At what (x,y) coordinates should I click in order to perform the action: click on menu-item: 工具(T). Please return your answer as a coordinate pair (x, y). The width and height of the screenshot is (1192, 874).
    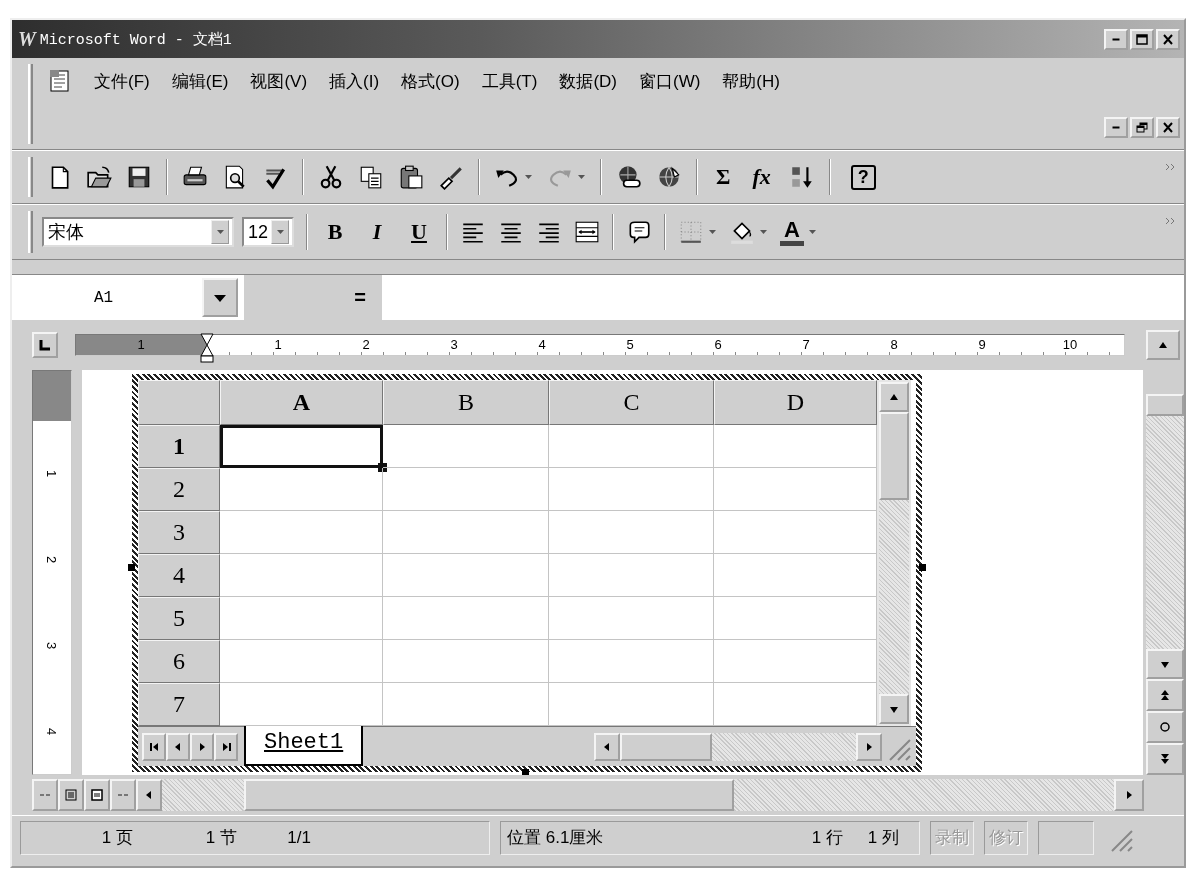
    Looking at the image, I should click on (509, 81).